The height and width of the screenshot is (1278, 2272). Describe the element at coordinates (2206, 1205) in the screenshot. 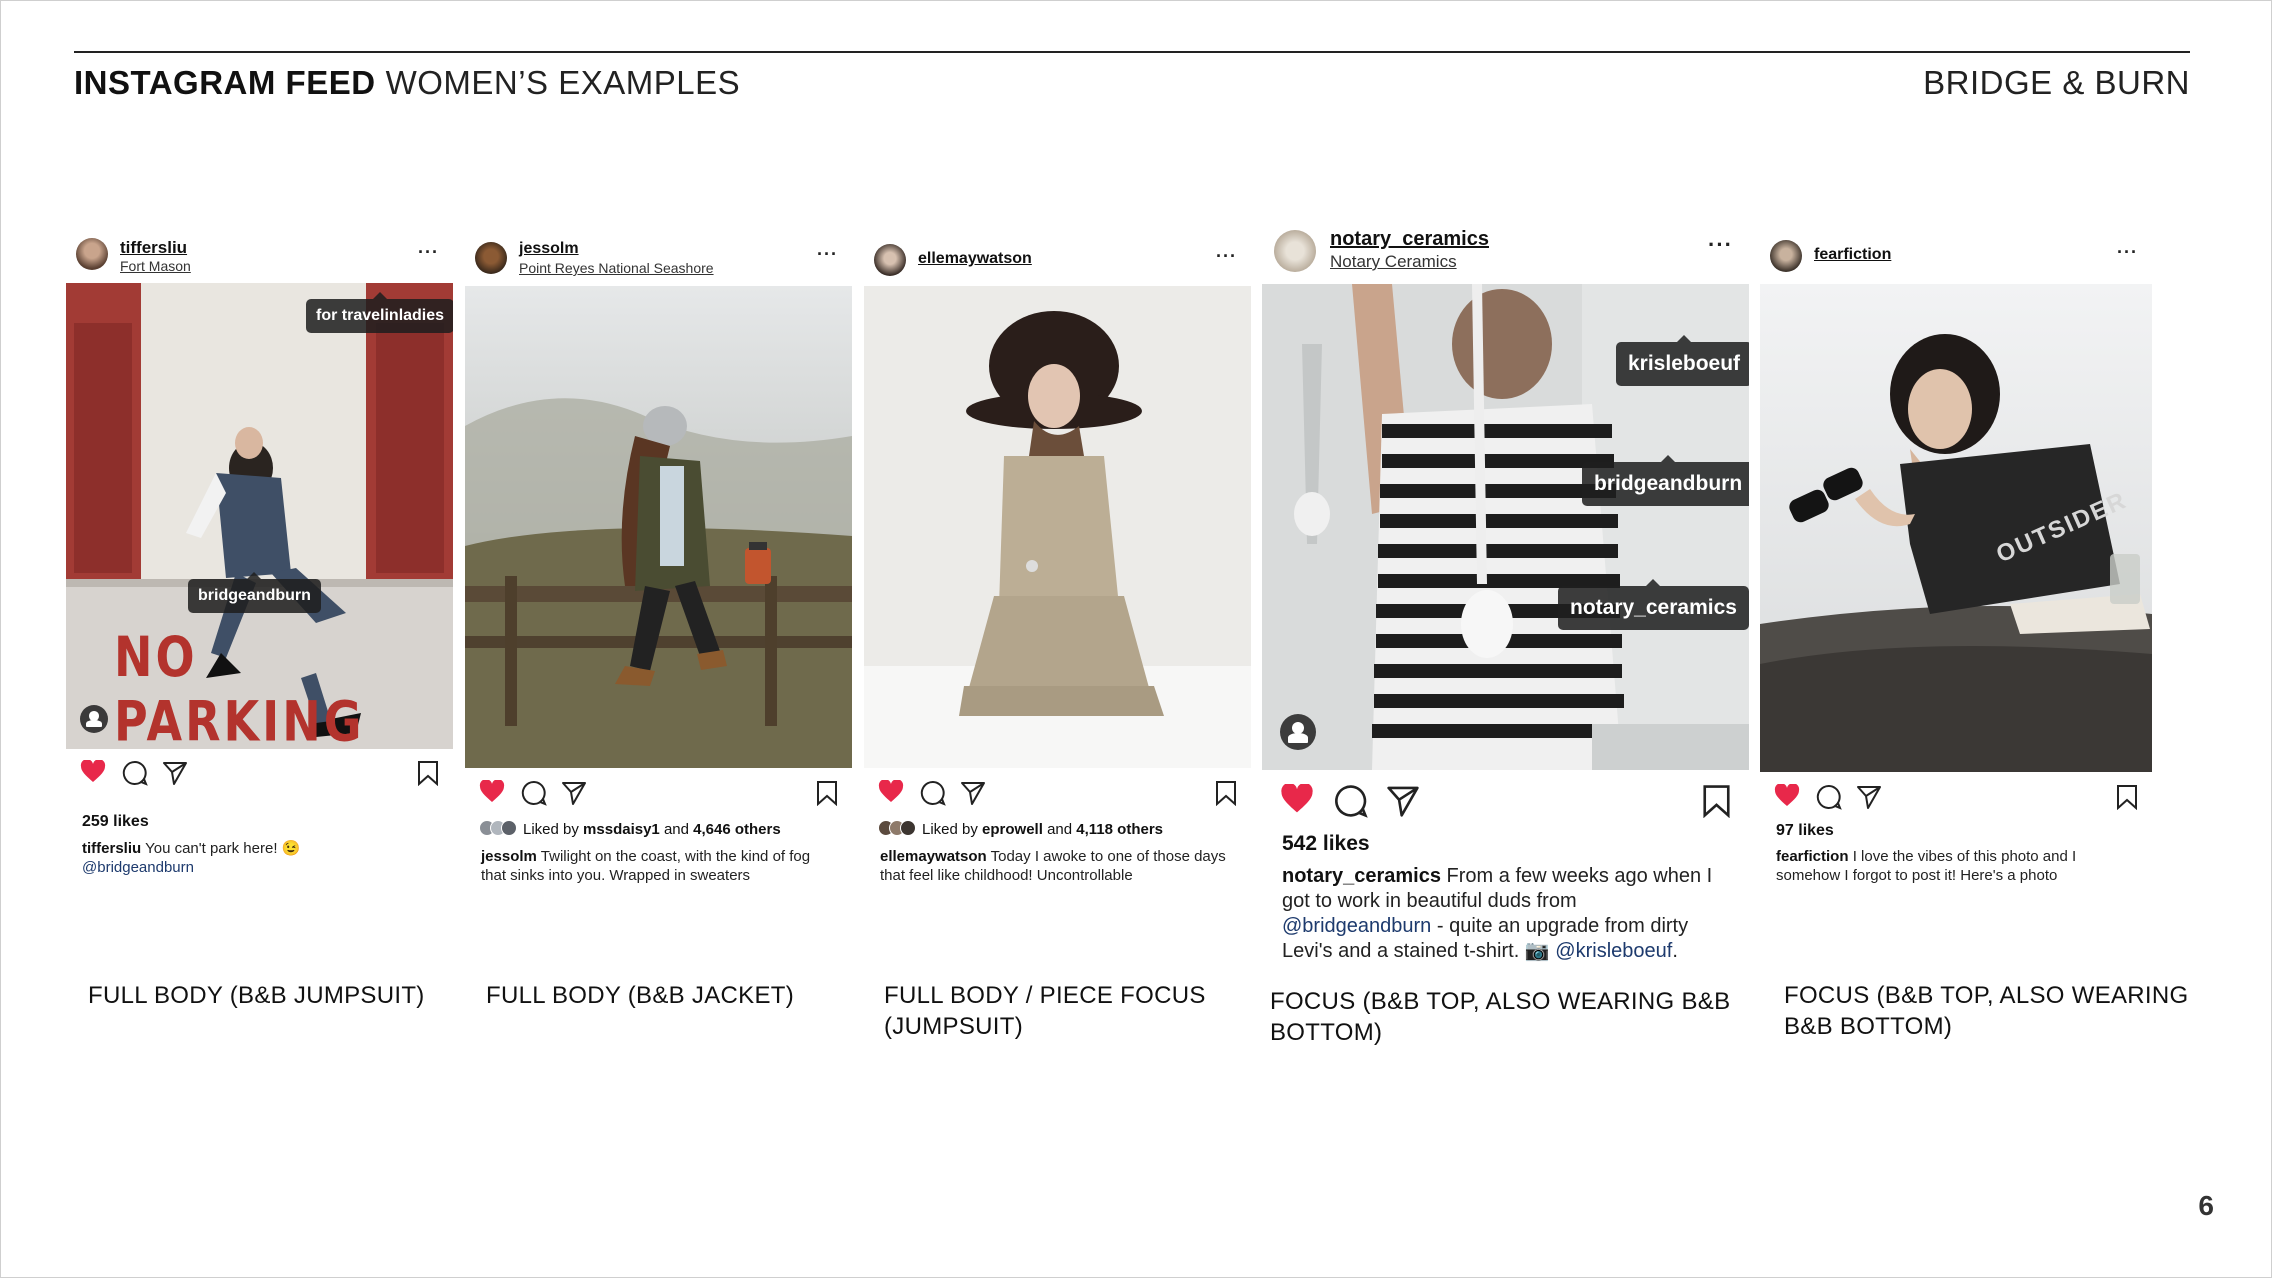

I see `page-number: 6` at that location.